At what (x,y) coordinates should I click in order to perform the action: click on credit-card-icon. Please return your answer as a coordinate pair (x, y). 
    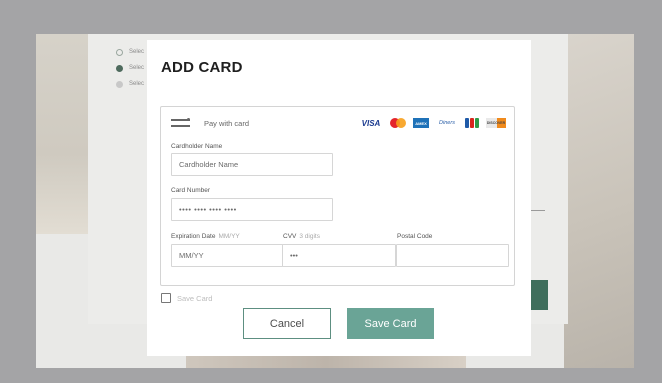
    Looking at the image, I should click on (180, 123).